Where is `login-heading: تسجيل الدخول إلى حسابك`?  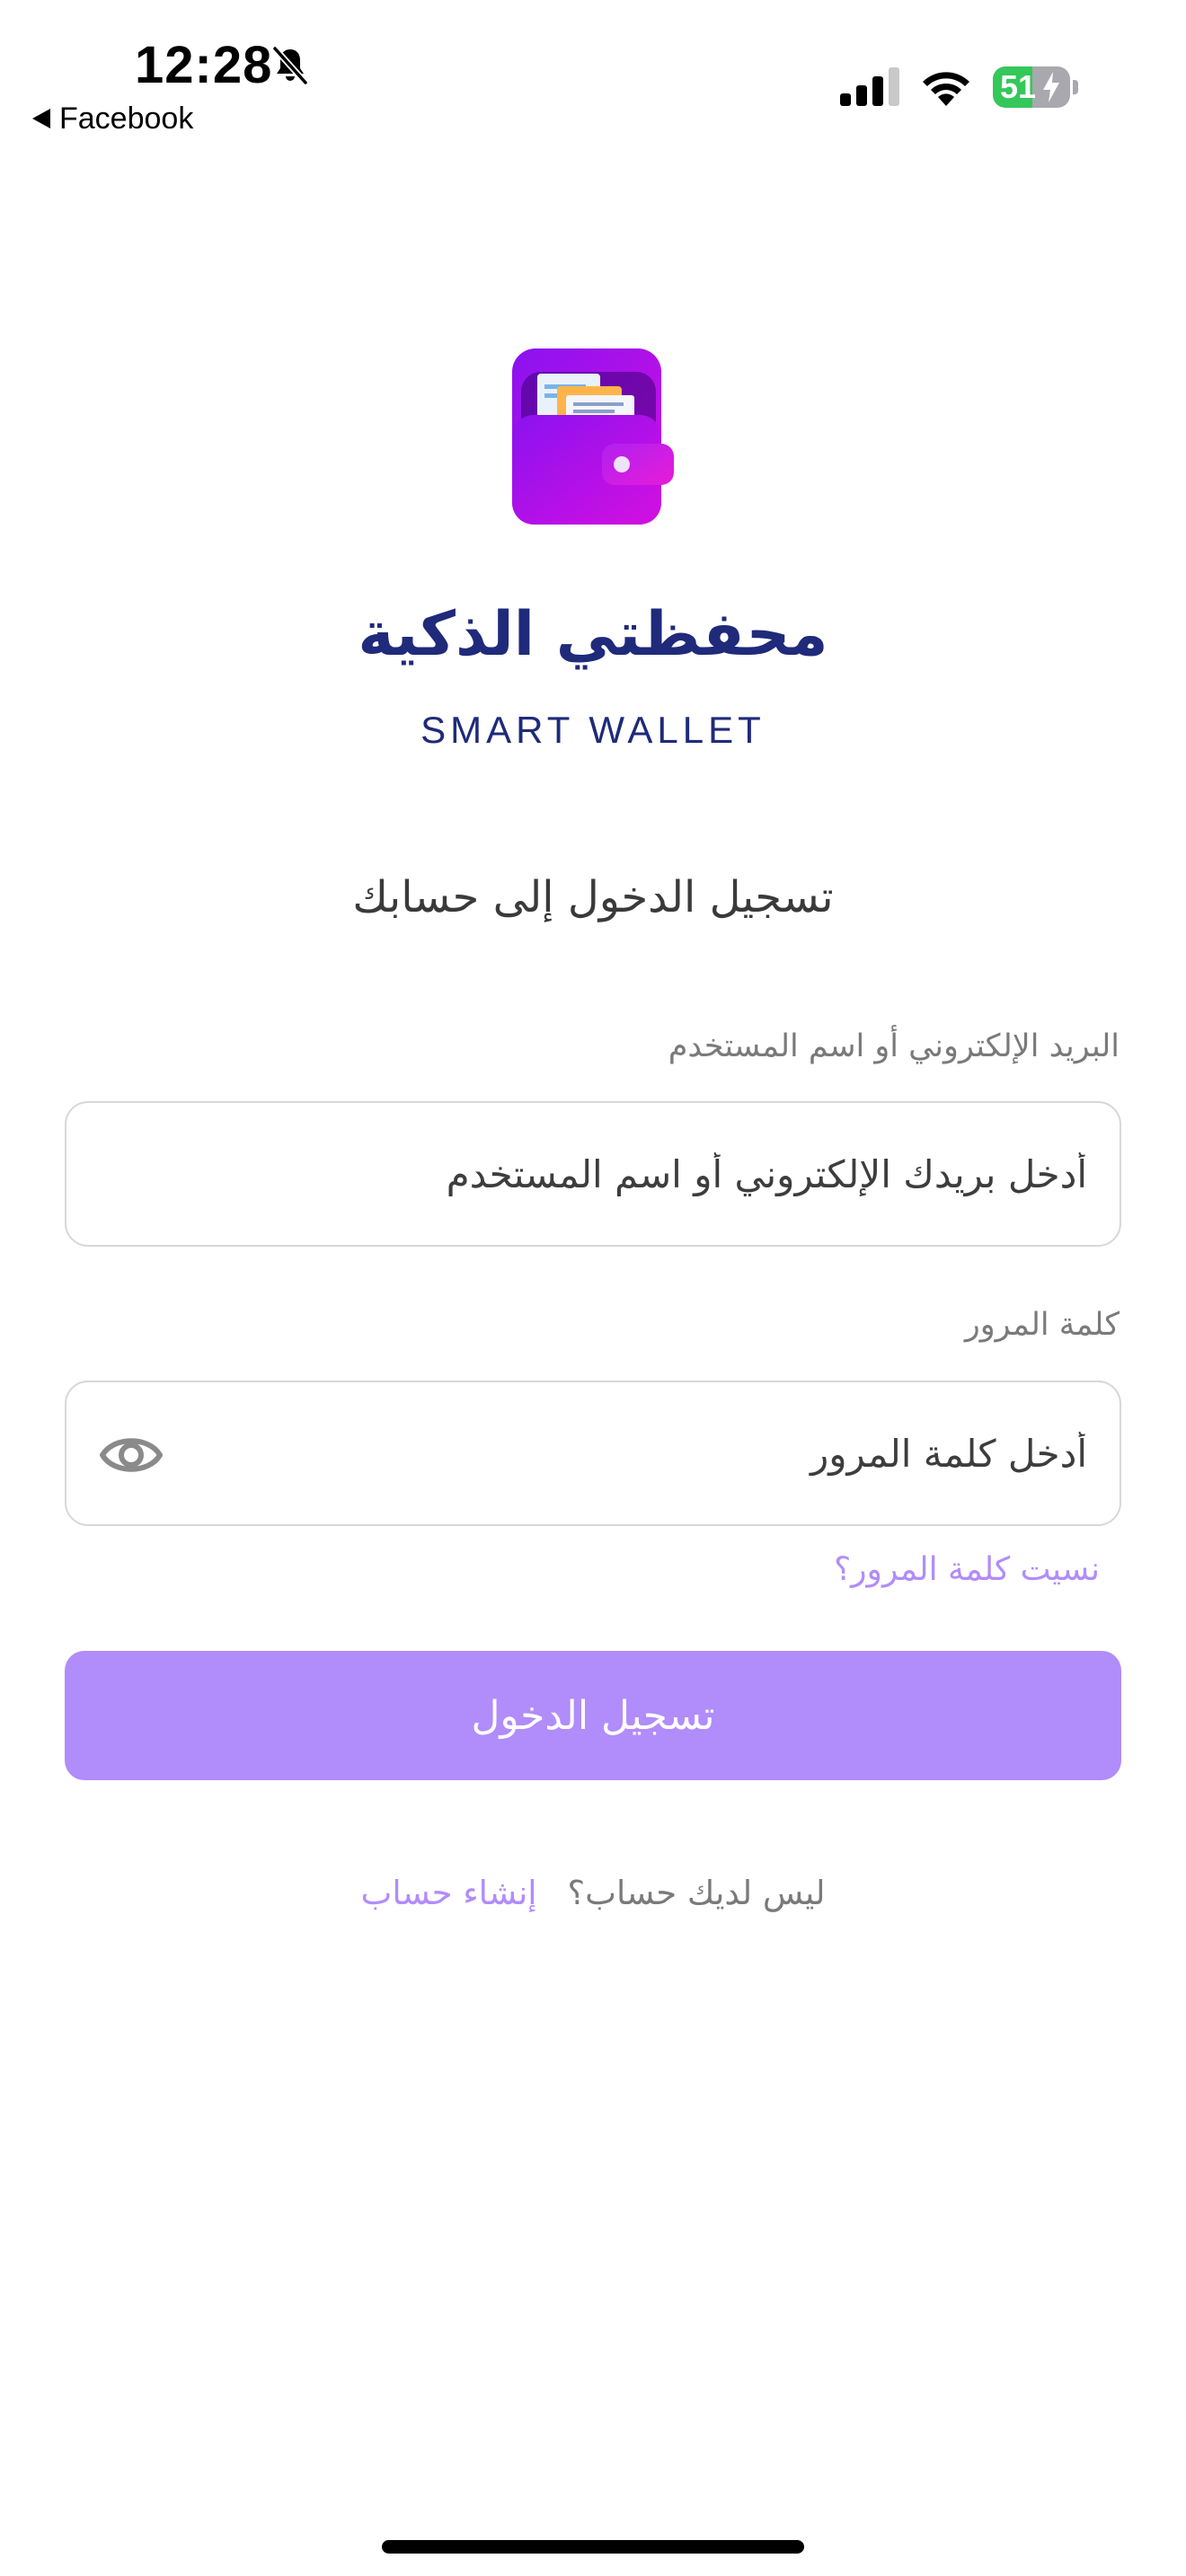 login-heading: تسجيل الدخول إلى حسابك is located at coordinates (593, 897).